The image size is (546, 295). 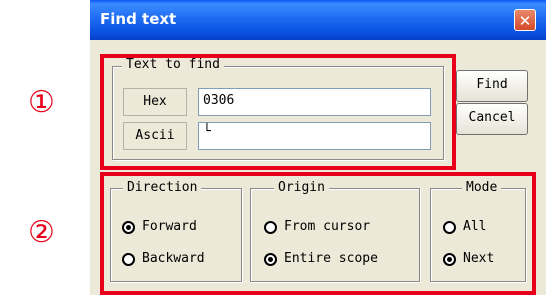 I want to click on window-title: Find text, so click(x=138, y=19).